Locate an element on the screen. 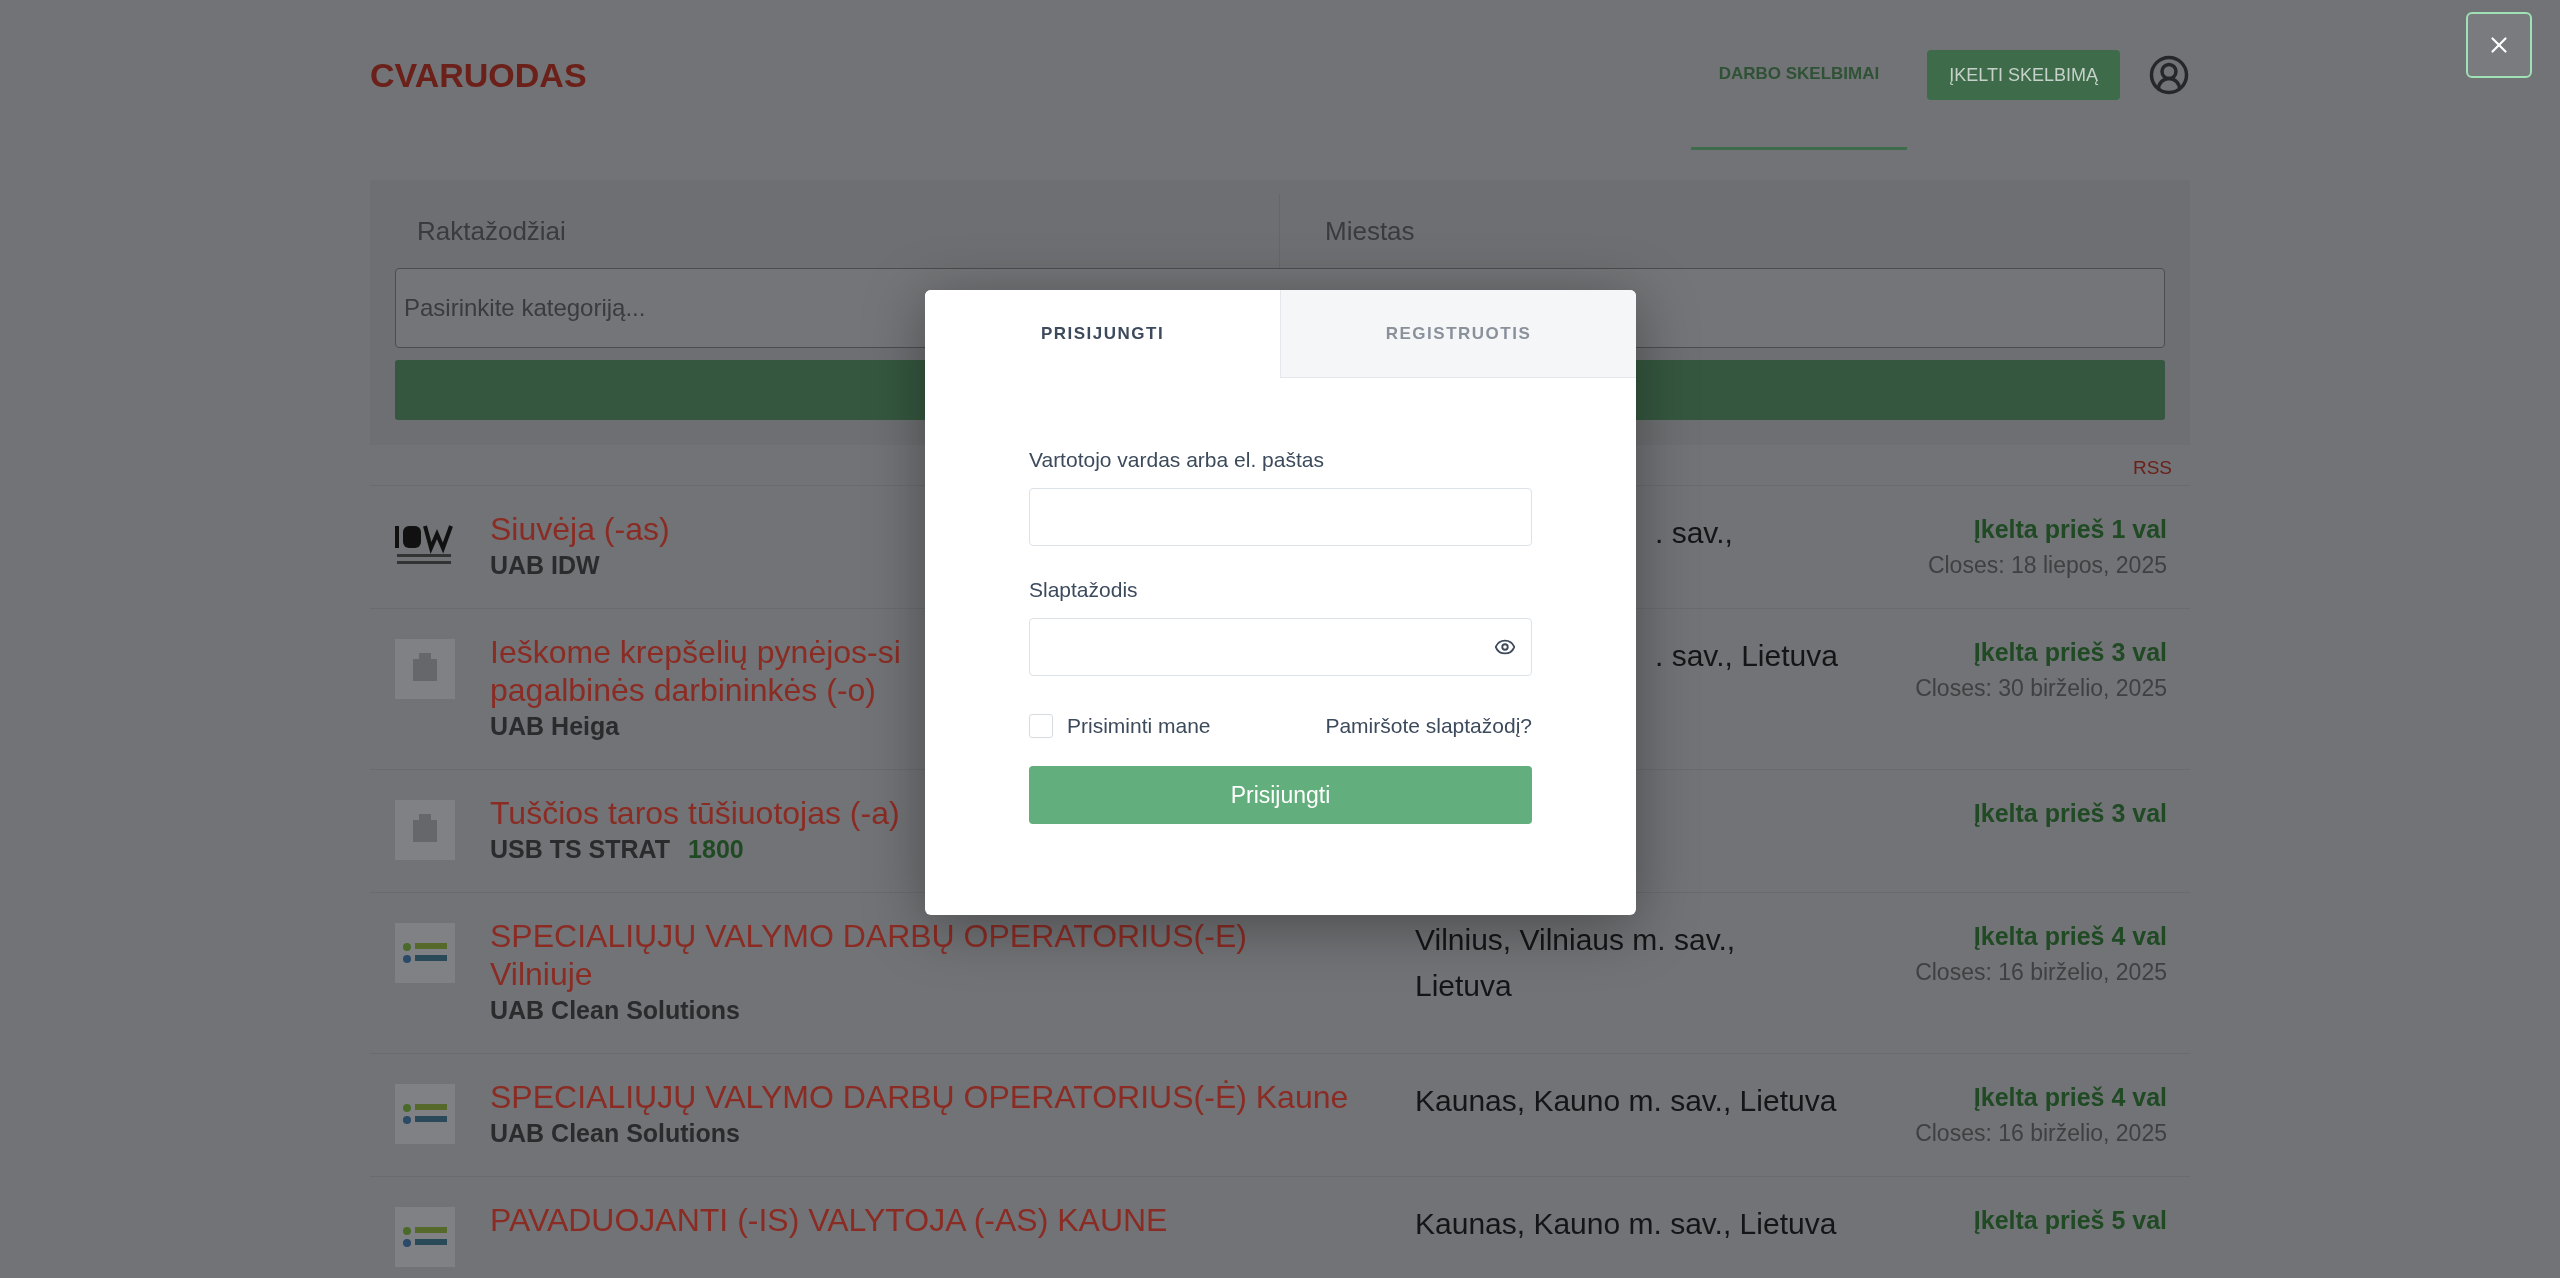  company-name: UAB IDW is located at coordinates (545, 565).